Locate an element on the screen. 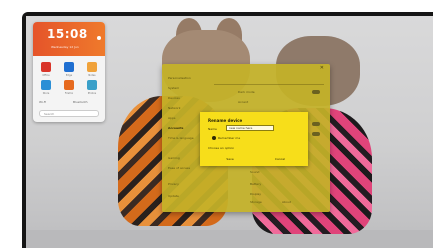 Image resolution: width=433 pixels, height=248 pixels. sidebar-item-selected: Accounts is located at coordinates (175, 128).